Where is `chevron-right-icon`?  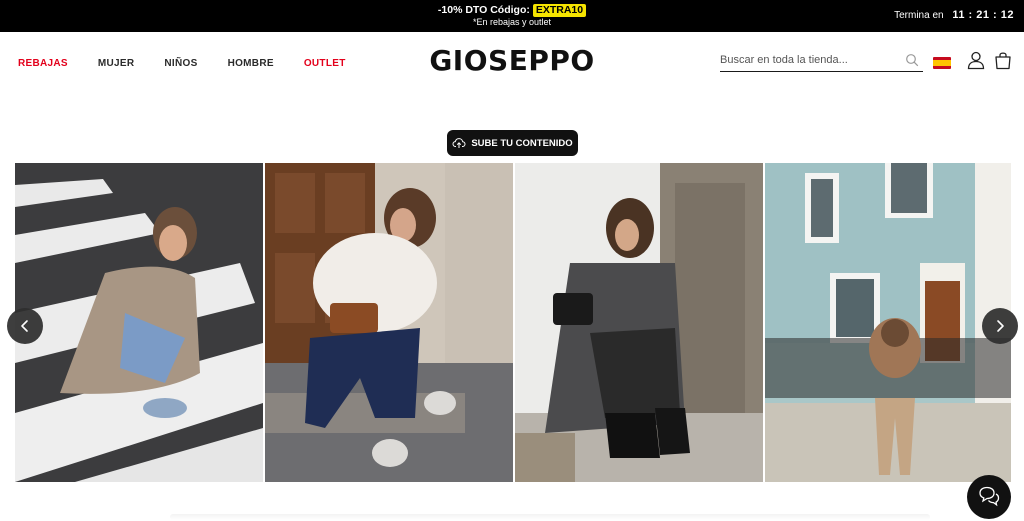 chevron-right-icon is located at coordinates (1000, 326).